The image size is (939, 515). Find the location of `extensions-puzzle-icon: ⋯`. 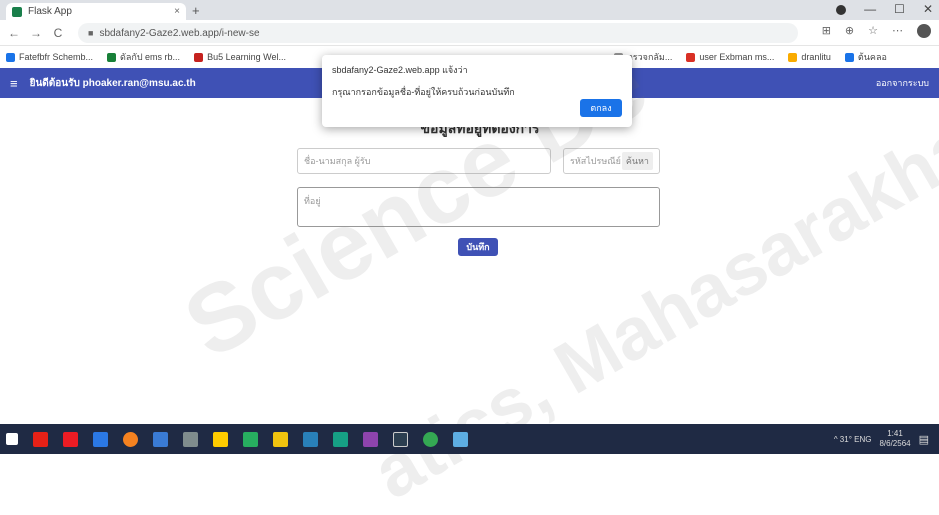

extensions-puzzle-icon: ⋯ is located at coordinates (897, 31).